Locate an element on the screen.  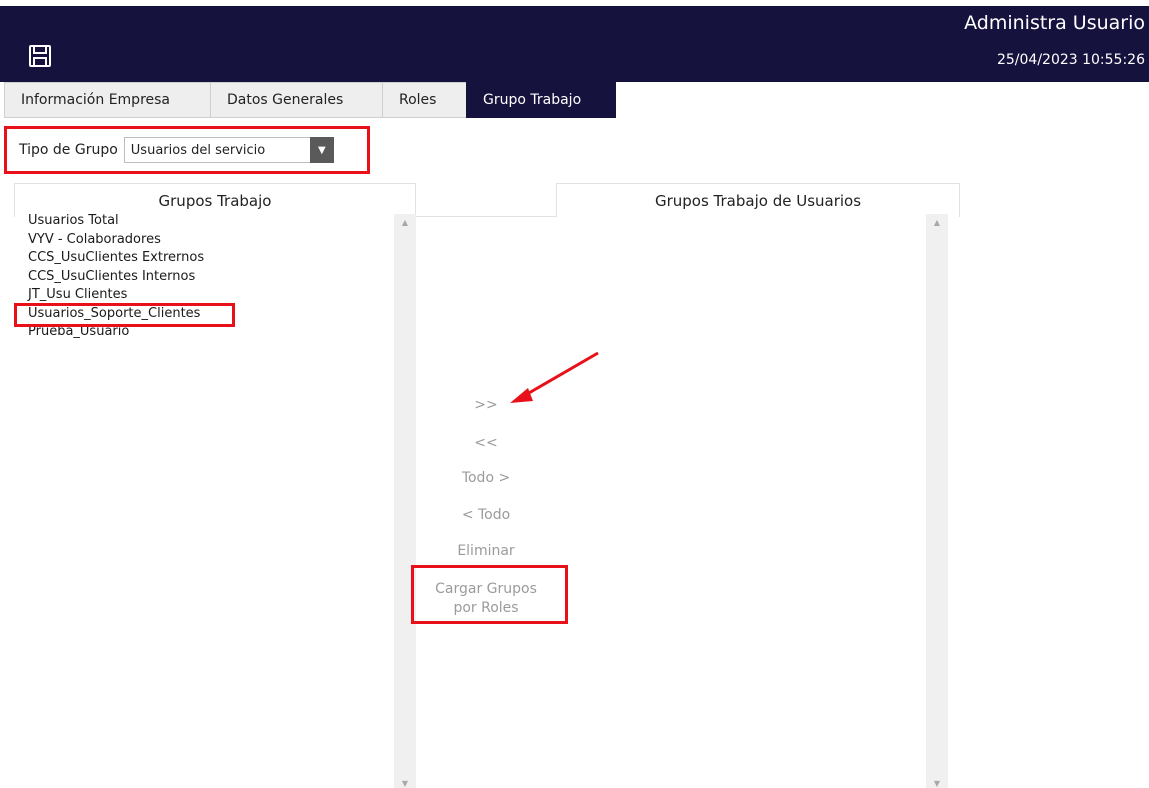
tipo-grupo-select: Usuarios del servicio ▼ is located at coordinates (228, 150).